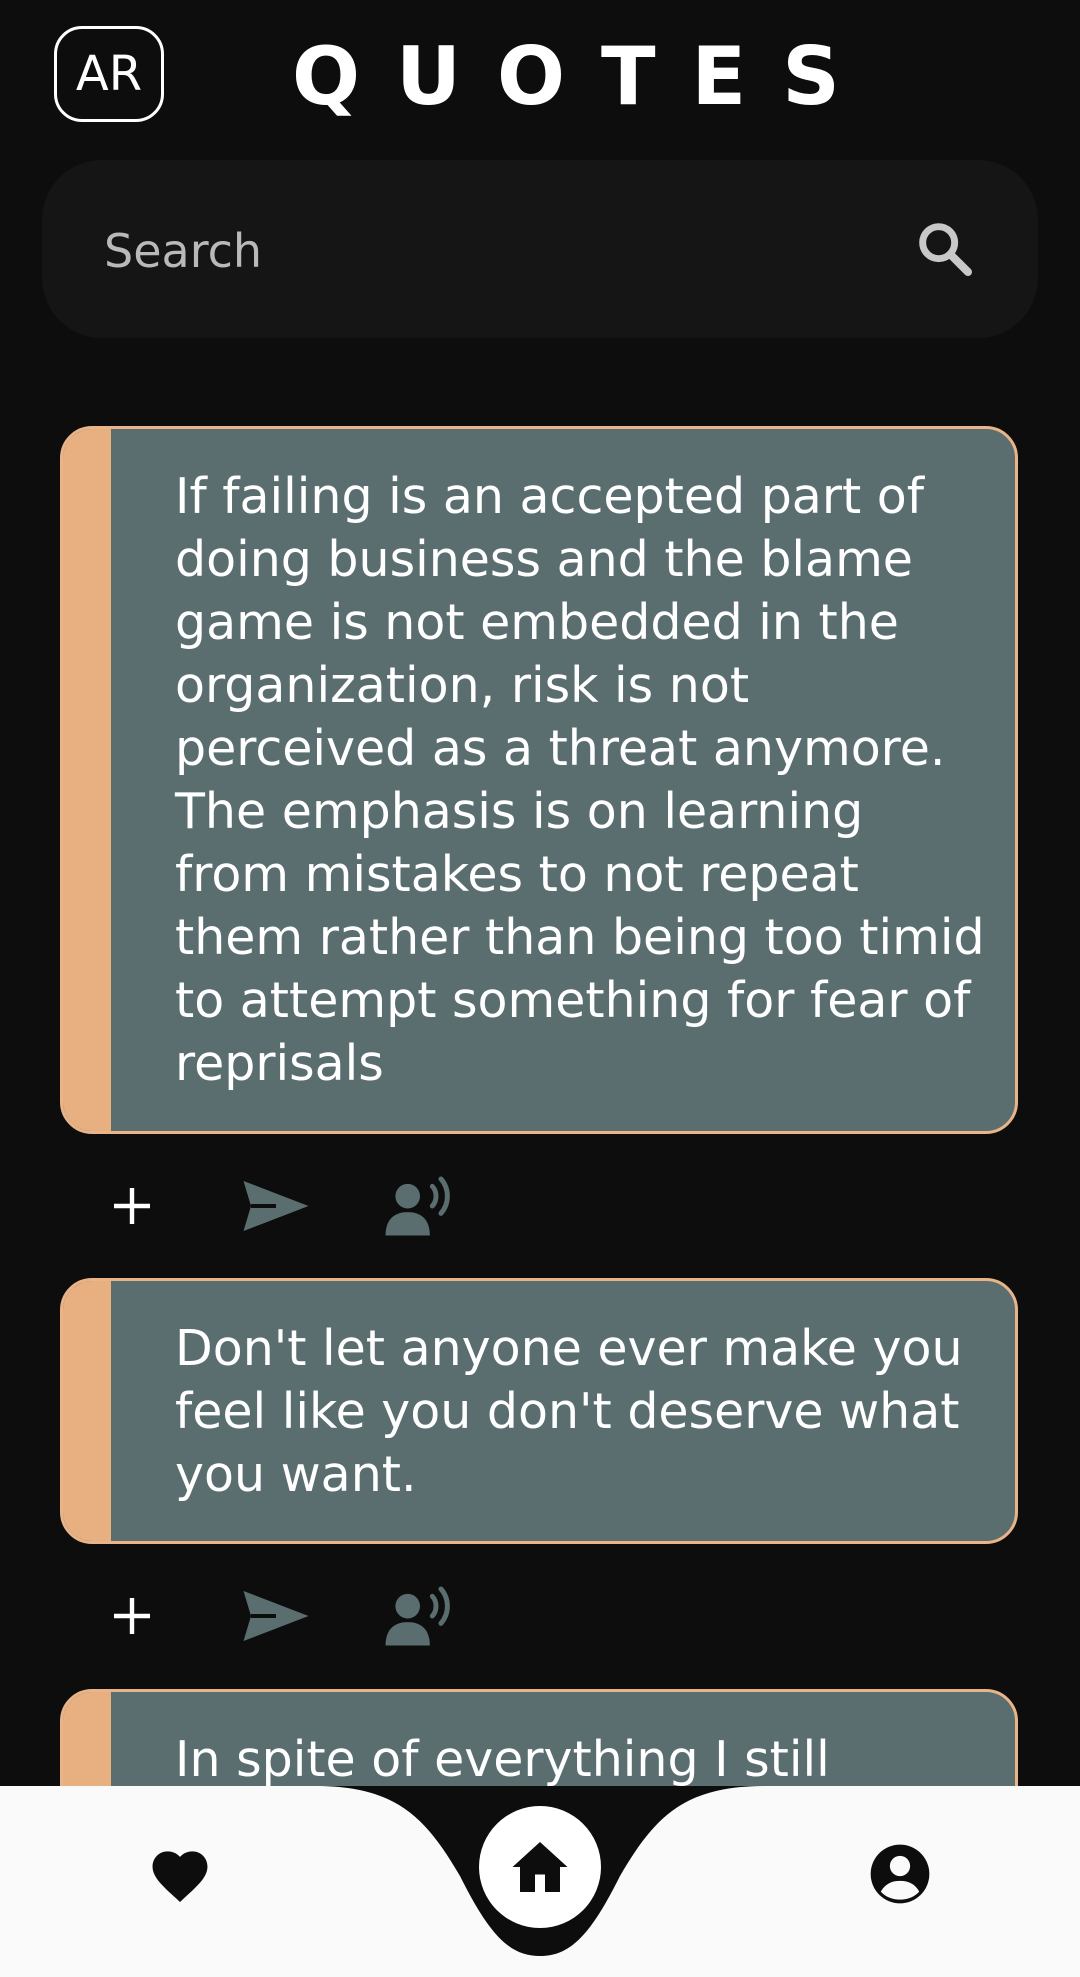 Image resolution: width=1080 pixels, height=1977 pixels. I want to click on search-bar, so click(540, 249).